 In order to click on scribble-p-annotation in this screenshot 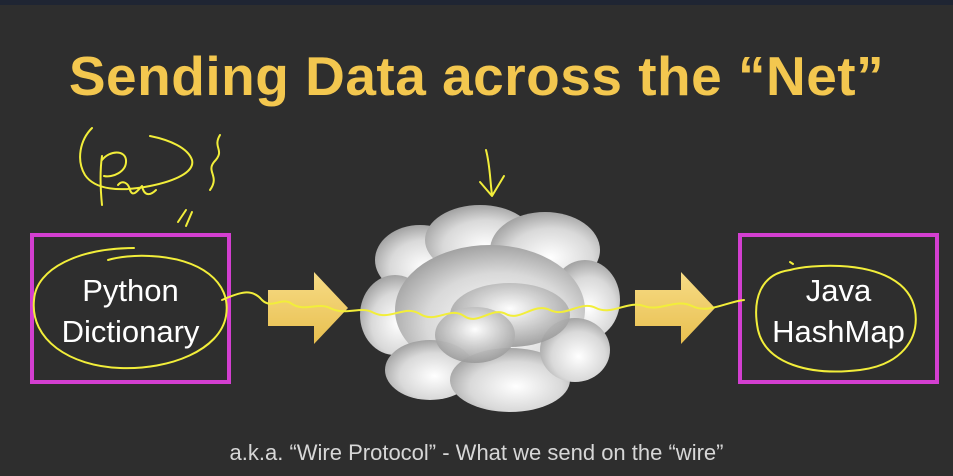, I will do `click(136, 166)`.